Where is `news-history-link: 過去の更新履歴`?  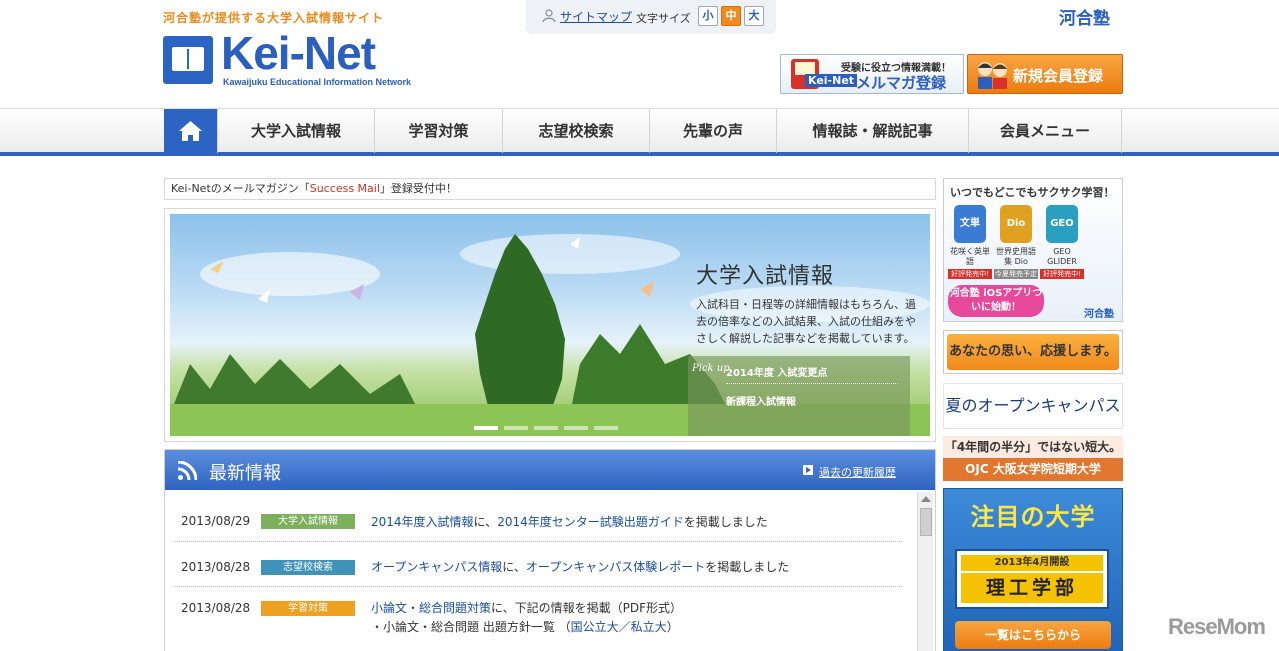
news-history-link: 過去の更新履歴 is located at coordinates (857, 472).